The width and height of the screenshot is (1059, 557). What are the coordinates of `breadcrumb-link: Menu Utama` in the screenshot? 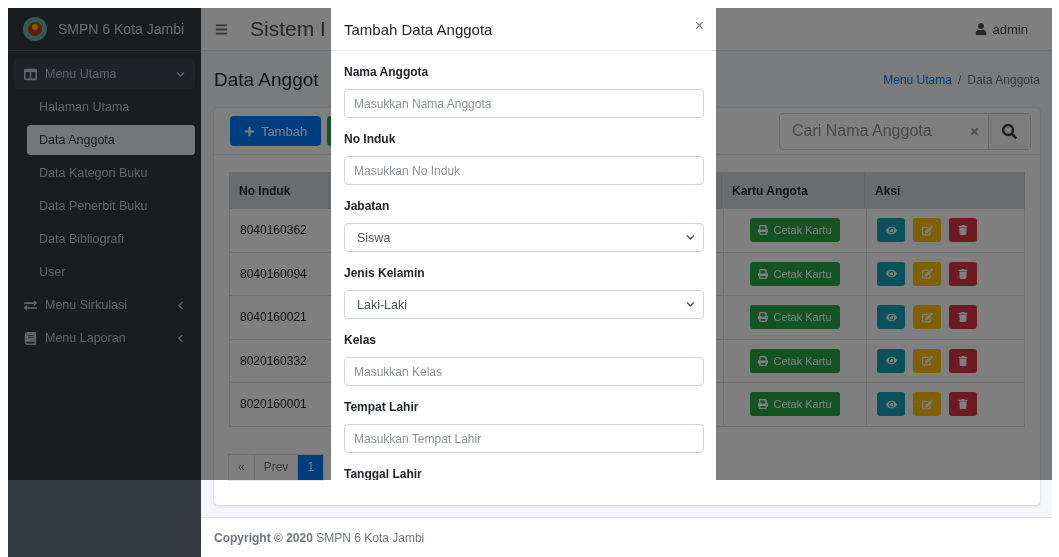 It's located at (917, 79).